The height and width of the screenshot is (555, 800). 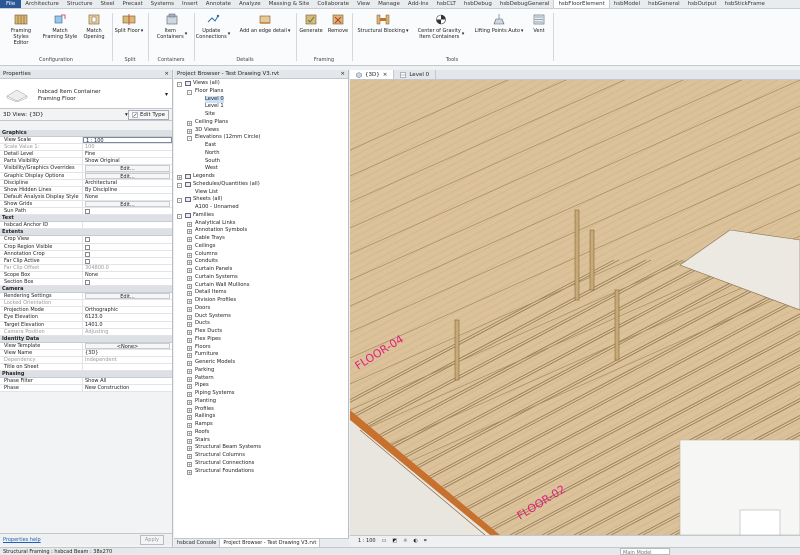 I want to click on browser-tree-item: + Cable Trays, so click(x=261, y=239).